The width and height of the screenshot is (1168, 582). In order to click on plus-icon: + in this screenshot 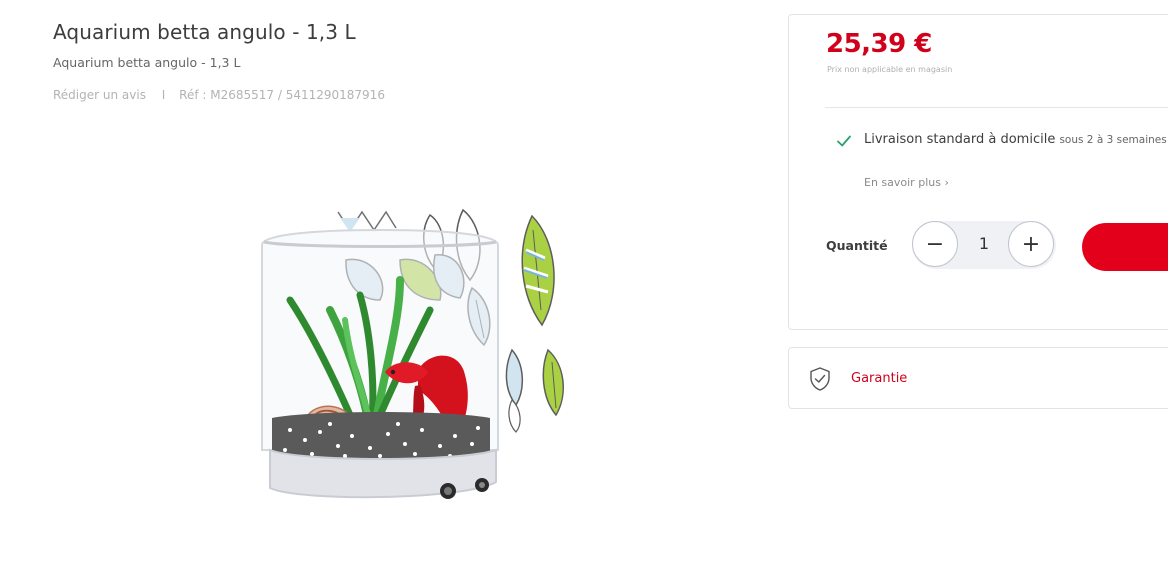, I will do `click(1031, 244)`.